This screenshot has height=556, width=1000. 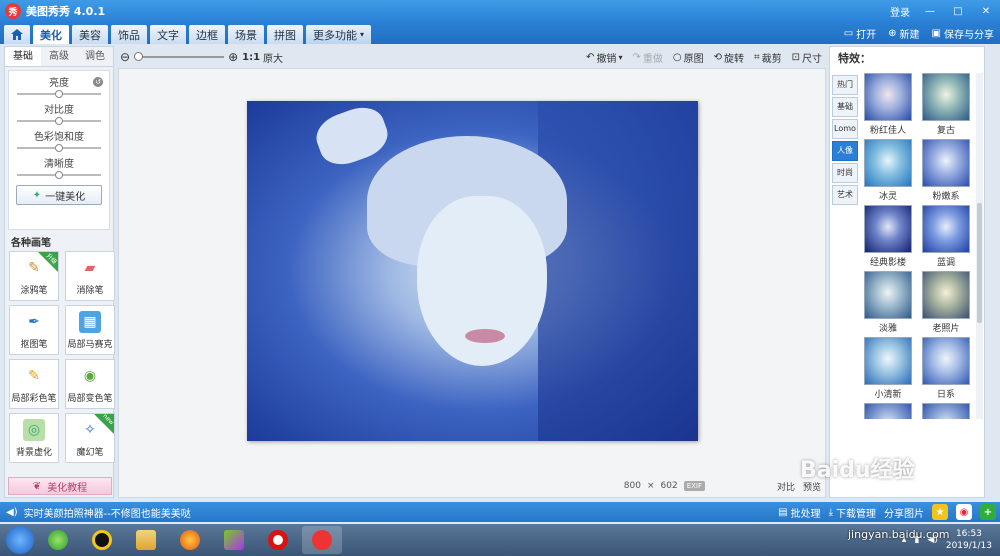 What do you see at coordinates (34, 438) in the screenshot?
I see `brush-blur-bg: ◎ 背景虚化` at bounding box center [34, 438].